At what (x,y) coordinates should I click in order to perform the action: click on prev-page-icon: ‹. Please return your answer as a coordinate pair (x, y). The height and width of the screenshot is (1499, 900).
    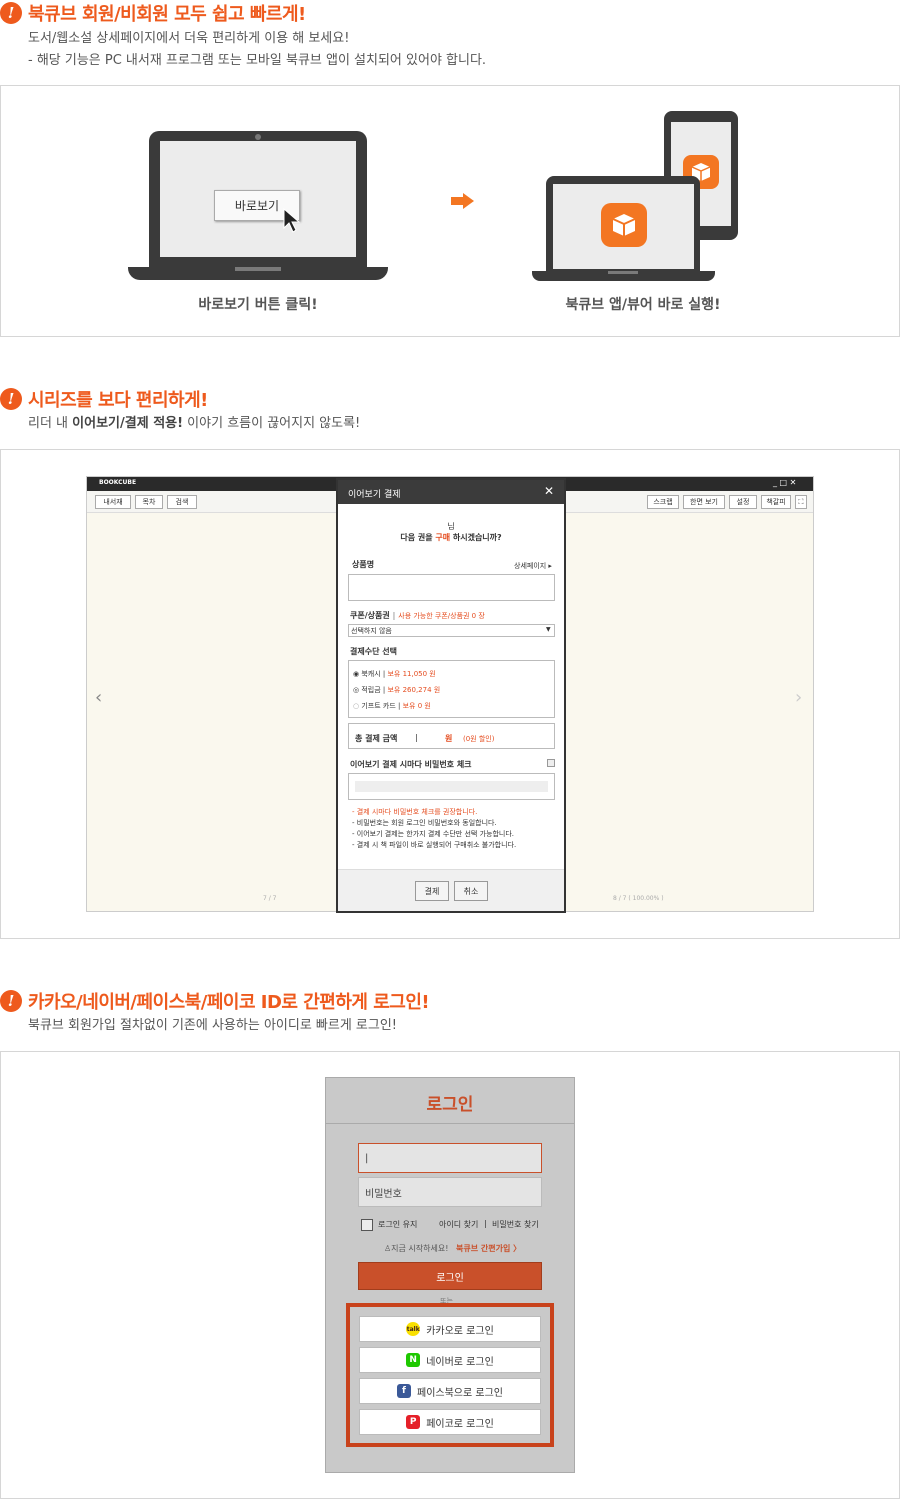
    Looking at the image, I should click on (98, 697).